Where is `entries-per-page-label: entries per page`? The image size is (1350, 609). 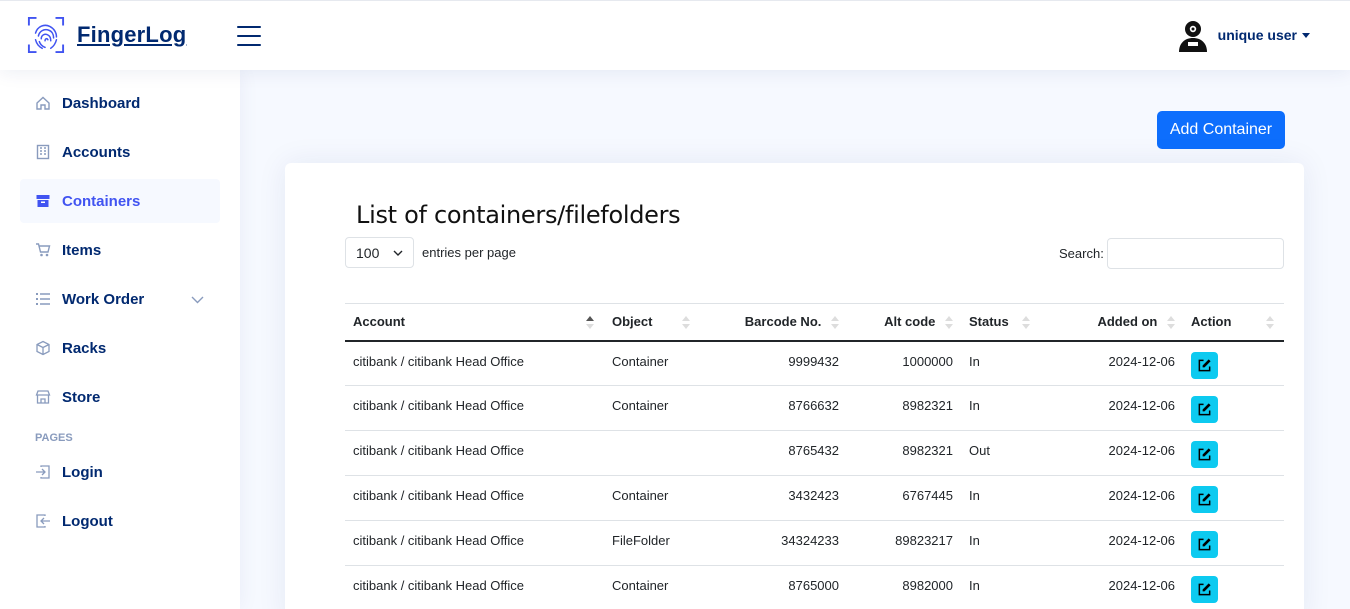
entries-per-page-label: entries per page is located at coordinates (469, 252).